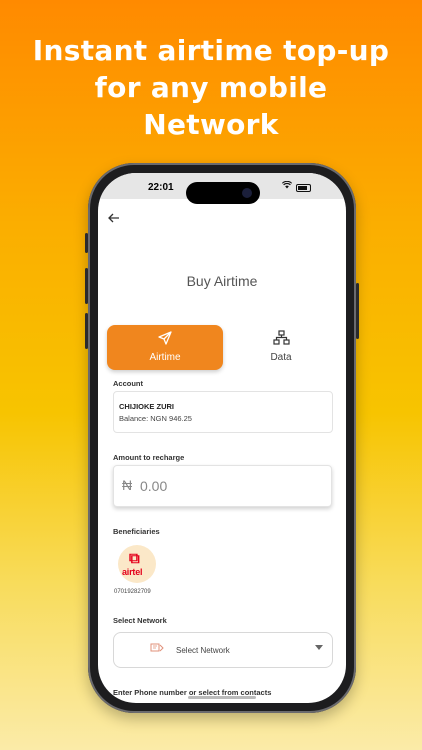 The height and width of the screenshot is (750, 422). I want to click on naira-symbol: ₦, so click(127, 485).